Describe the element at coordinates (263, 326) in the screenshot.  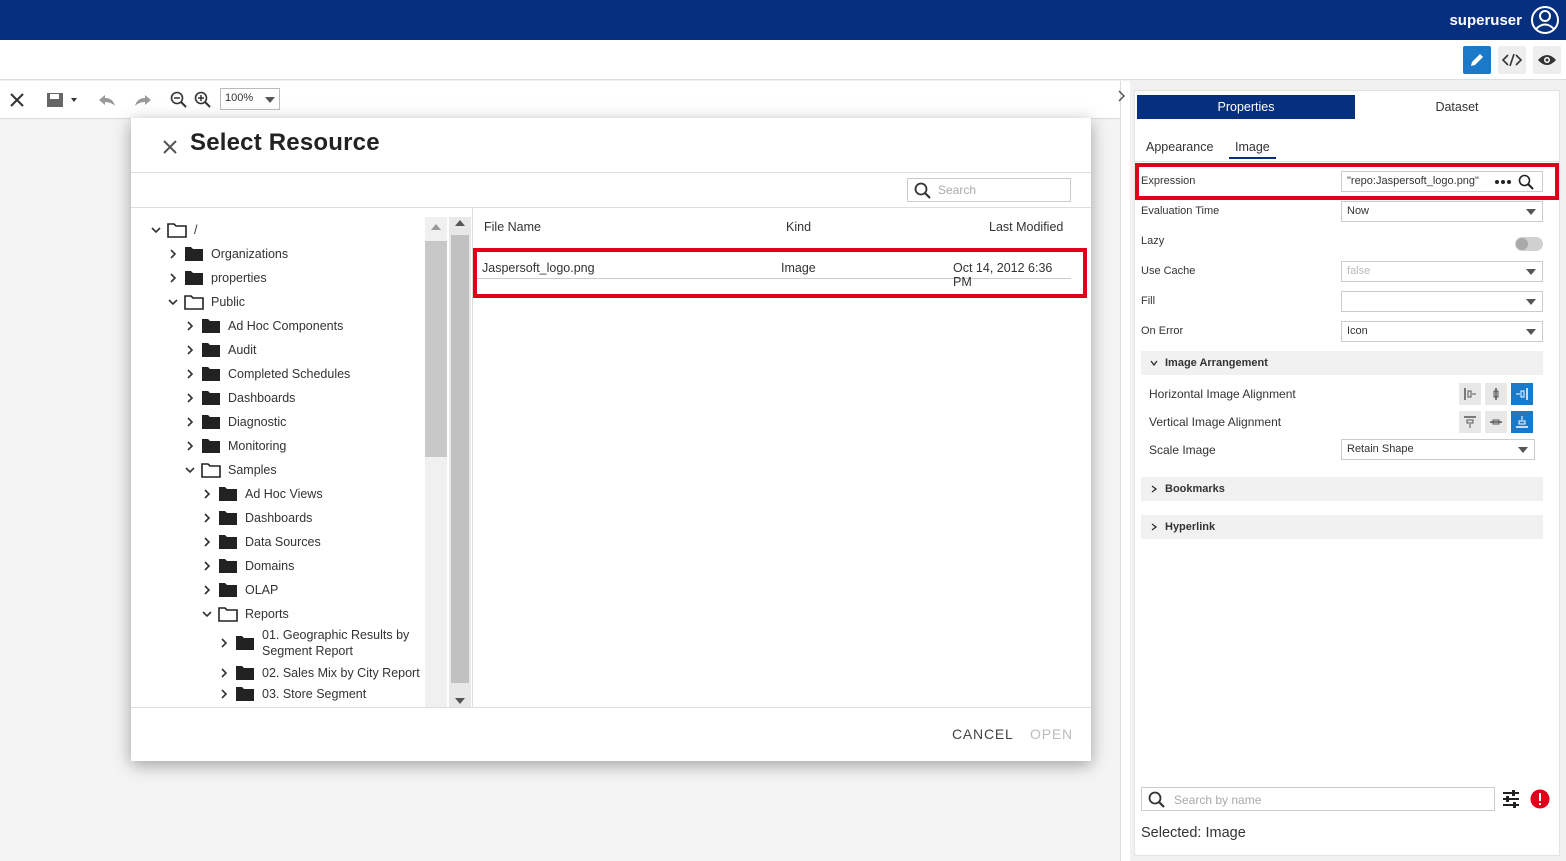
I see `tree-item: Ad Hoc Components` at that location.